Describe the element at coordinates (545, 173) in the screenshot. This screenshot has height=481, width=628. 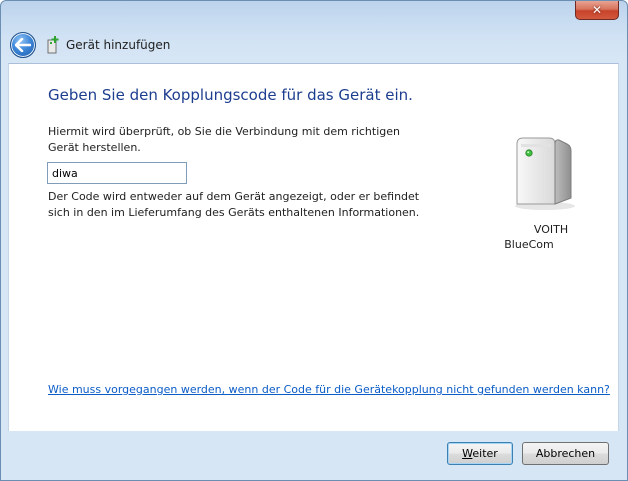
I see `computer-tower-icon` at that location.